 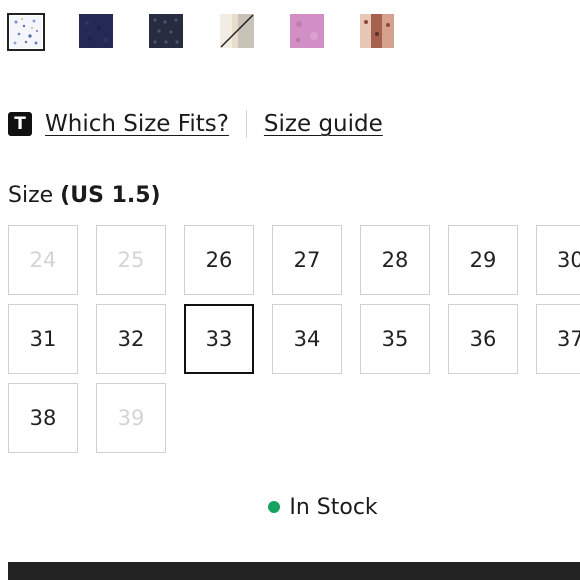 I want to click on selected-size-value: (US 1.5), so click(x=110, y=195).